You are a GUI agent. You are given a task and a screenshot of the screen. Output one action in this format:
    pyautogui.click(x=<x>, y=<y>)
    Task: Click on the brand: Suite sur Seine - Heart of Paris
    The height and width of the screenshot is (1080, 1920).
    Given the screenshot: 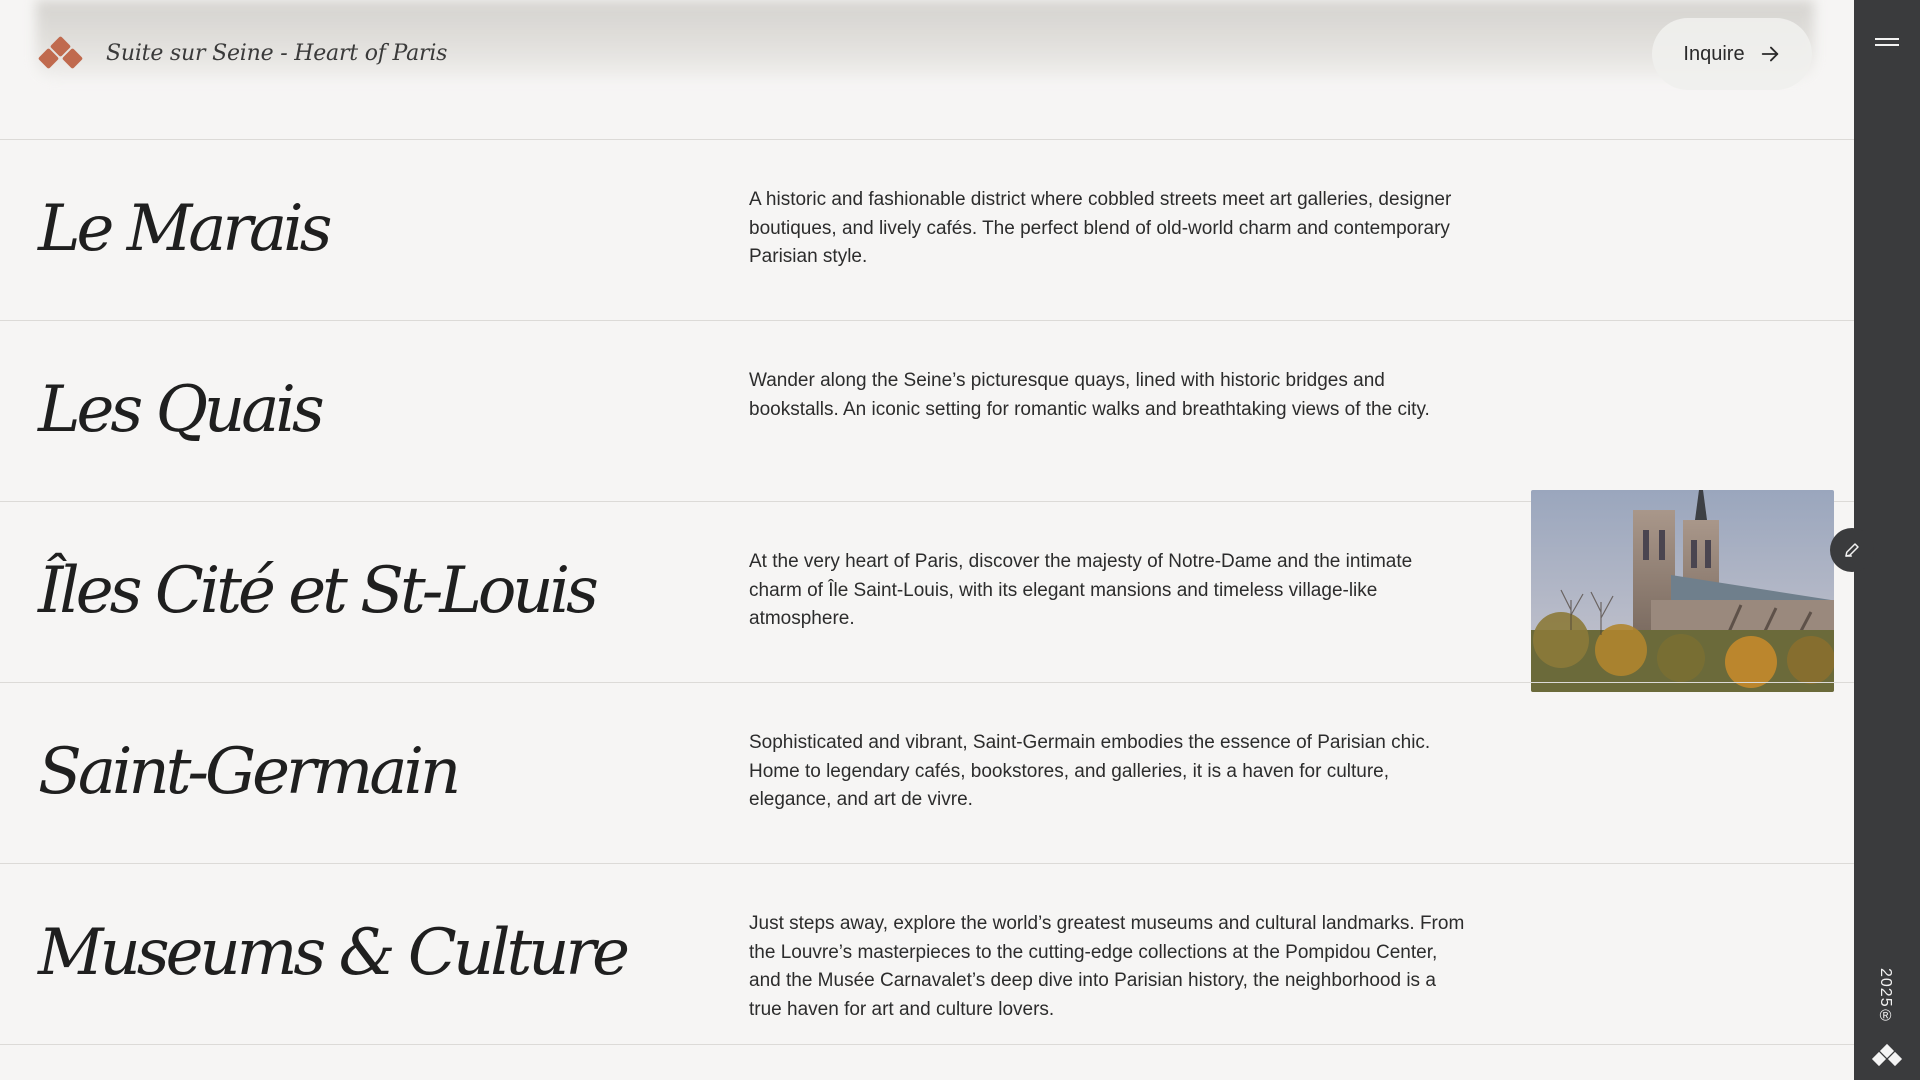 What is the action you would take?
    pyautogui.click(x=242, y=52)
    